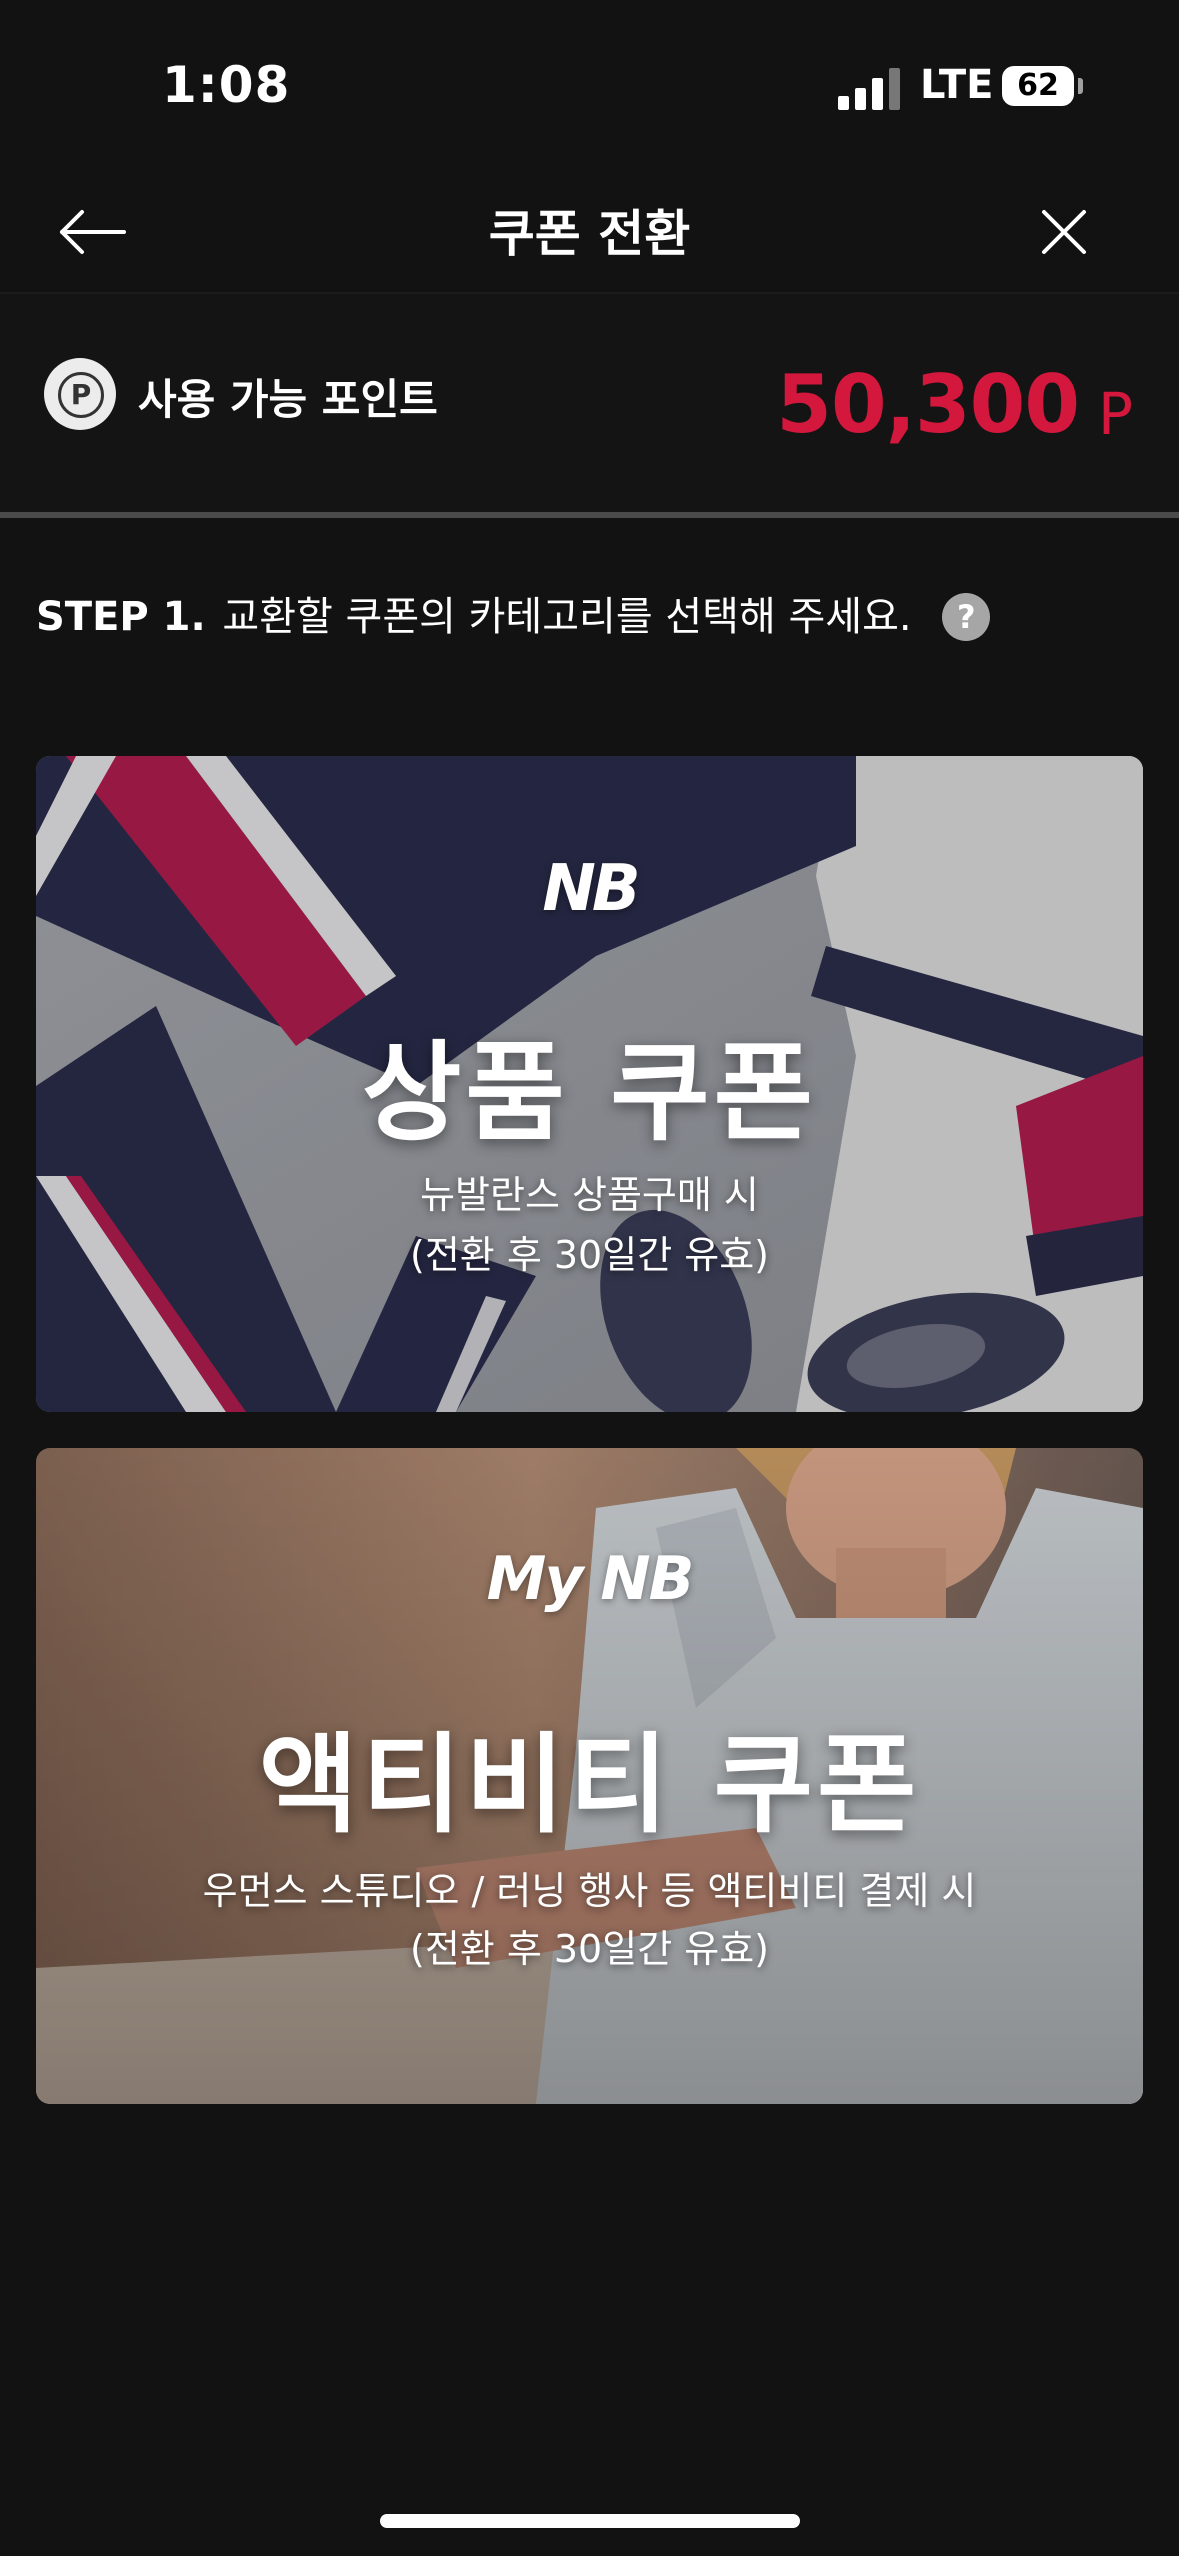  Describe the element at coordinates (226, 85) in the screenshot. I see `status-time: 1:08` at that location.